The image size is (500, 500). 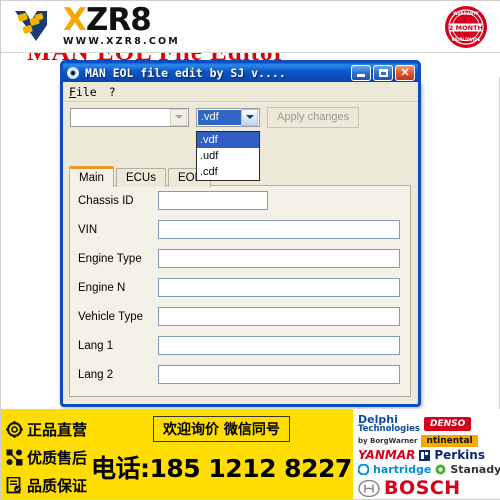 I want to click on label-engine-n: Engine N, so click(x=102, y=287).